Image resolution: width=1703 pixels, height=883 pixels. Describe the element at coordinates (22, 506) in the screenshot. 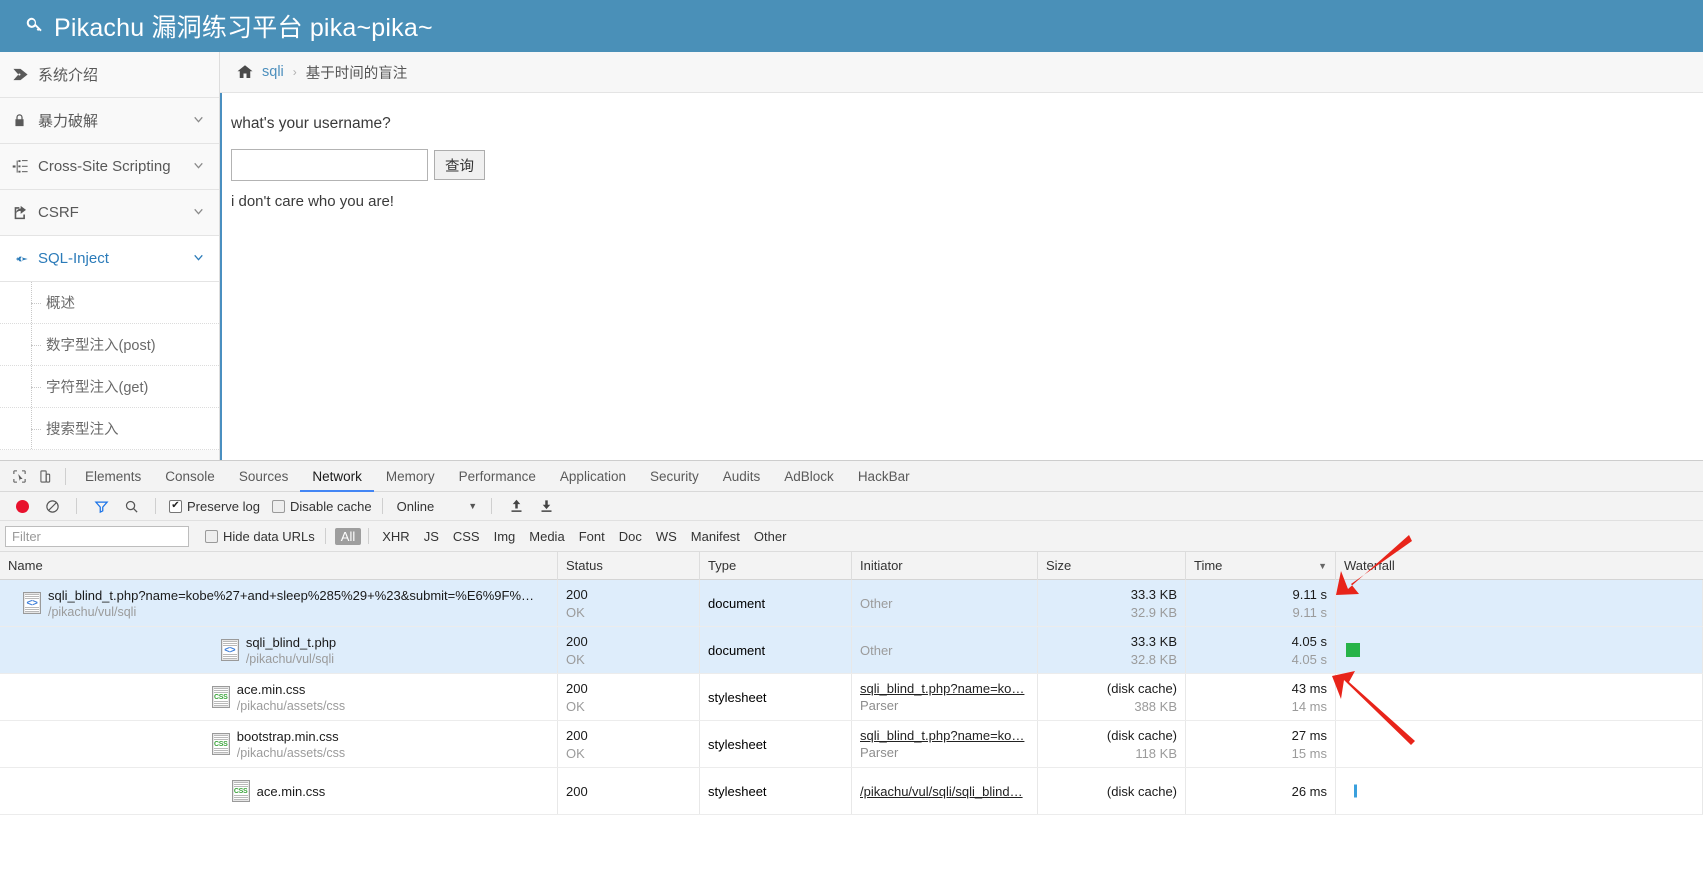

I see `record-button` at that location.